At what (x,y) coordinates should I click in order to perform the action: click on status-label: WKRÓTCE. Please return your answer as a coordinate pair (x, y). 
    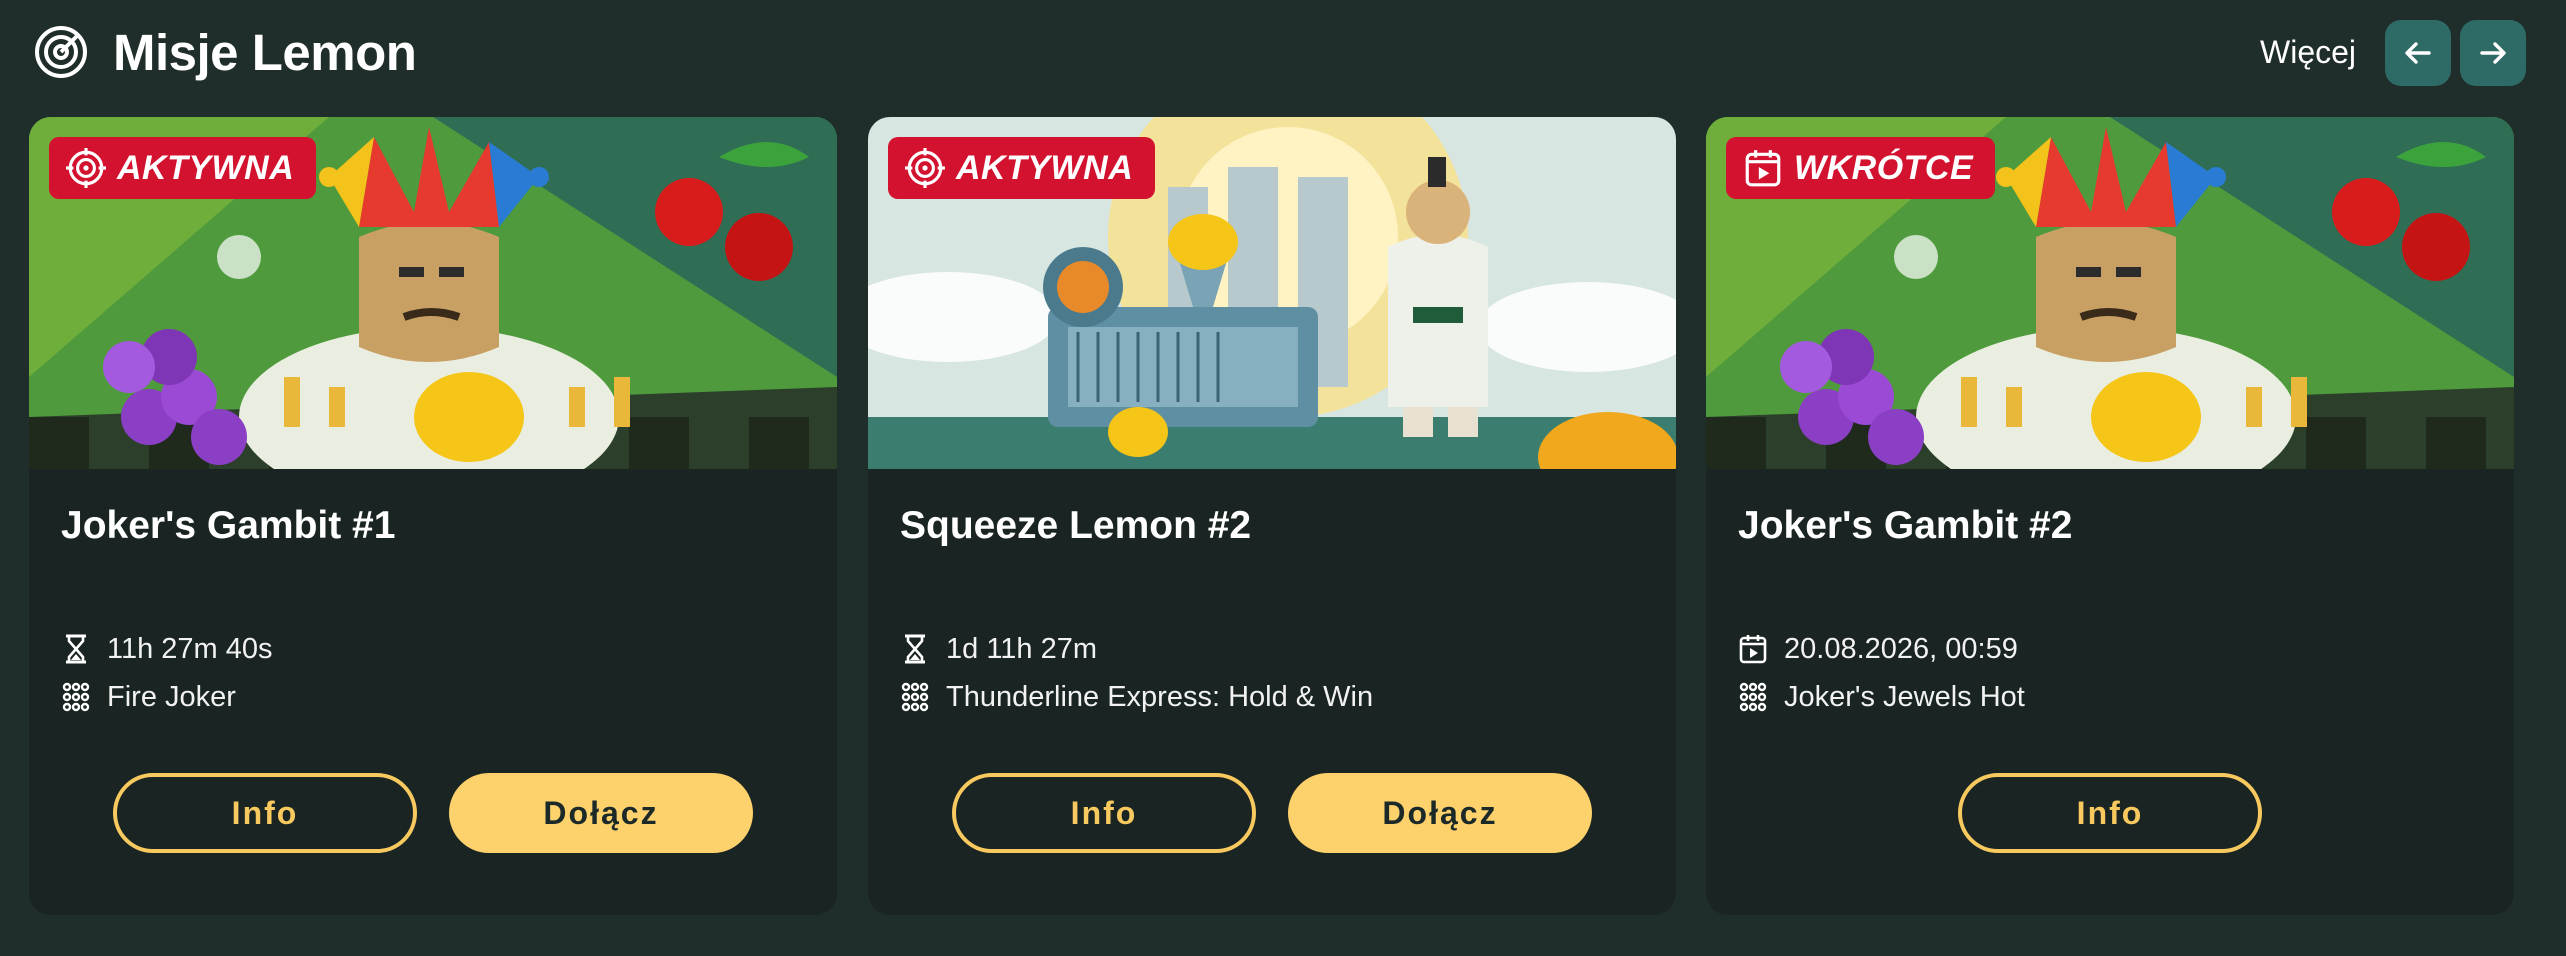
    Looking at the image, I should click on (1884, 168).